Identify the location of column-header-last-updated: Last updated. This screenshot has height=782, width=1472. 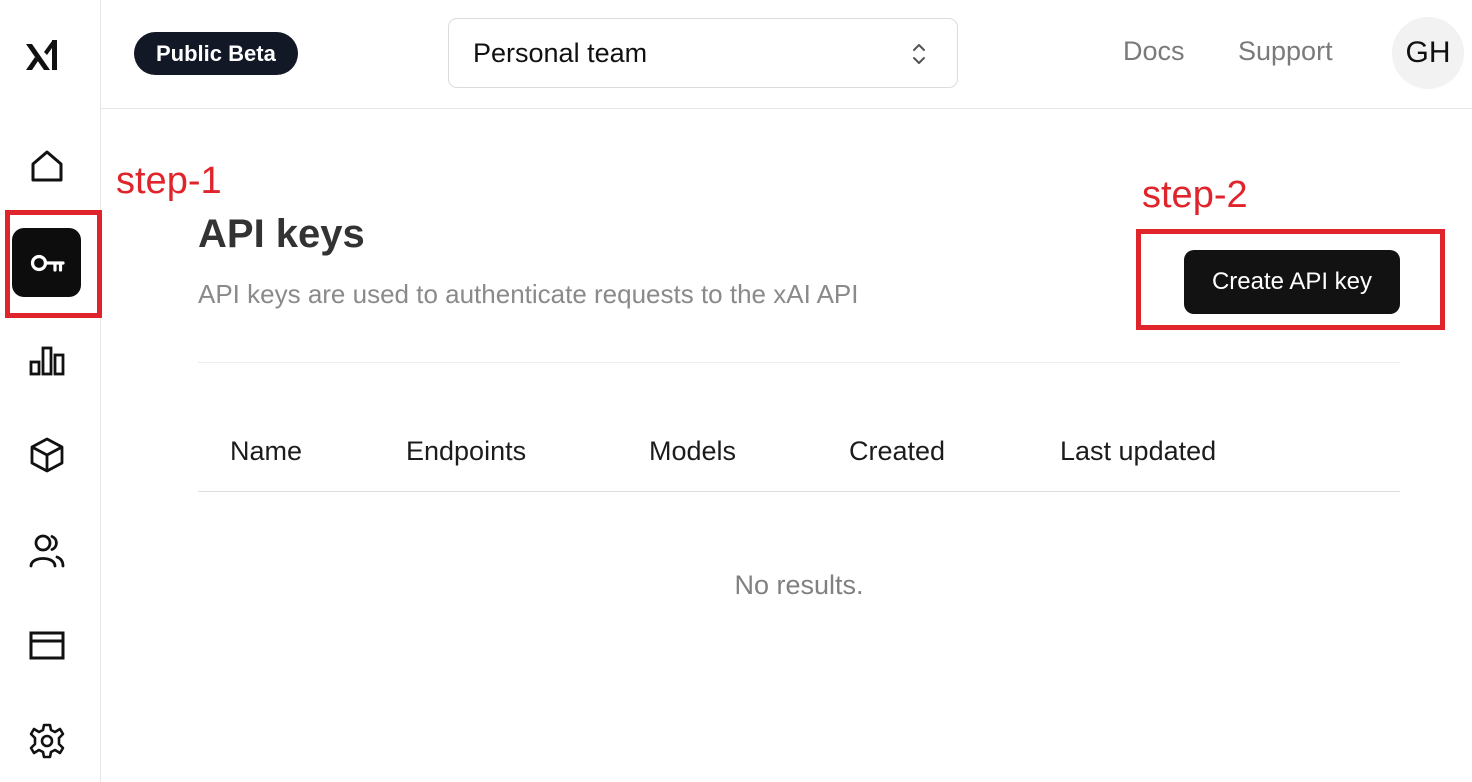
(1138, 451).